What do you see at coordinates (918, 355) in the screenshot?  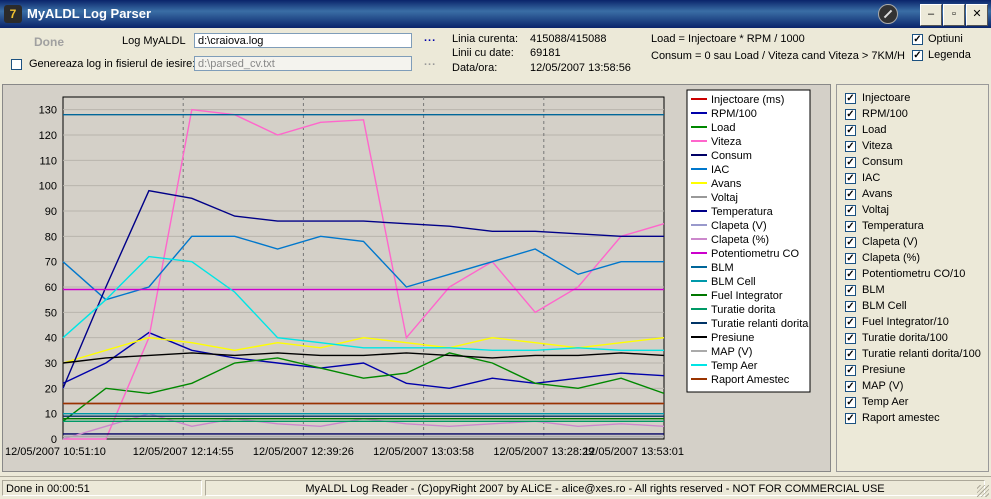 I see `series-toggle-16: ✓ Turatie relanti dorita/100` at bounding box center [918, 355].